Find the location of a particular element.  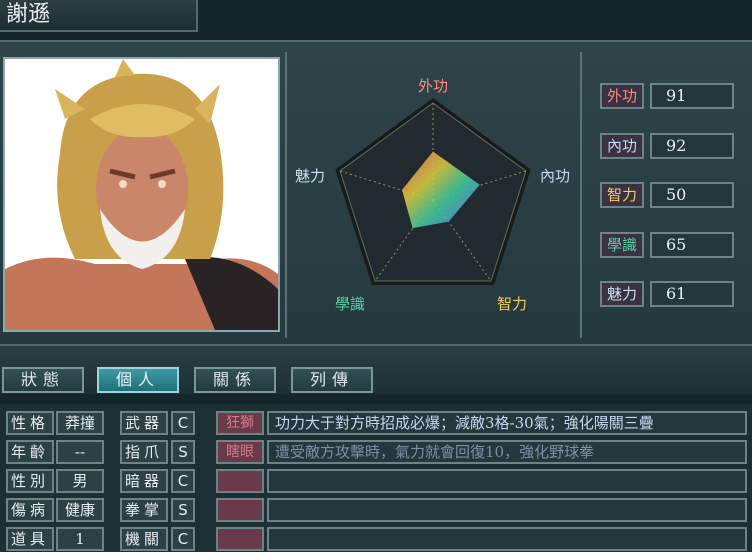

radar-label-0: 外功 is located at coordinates (433, 86).